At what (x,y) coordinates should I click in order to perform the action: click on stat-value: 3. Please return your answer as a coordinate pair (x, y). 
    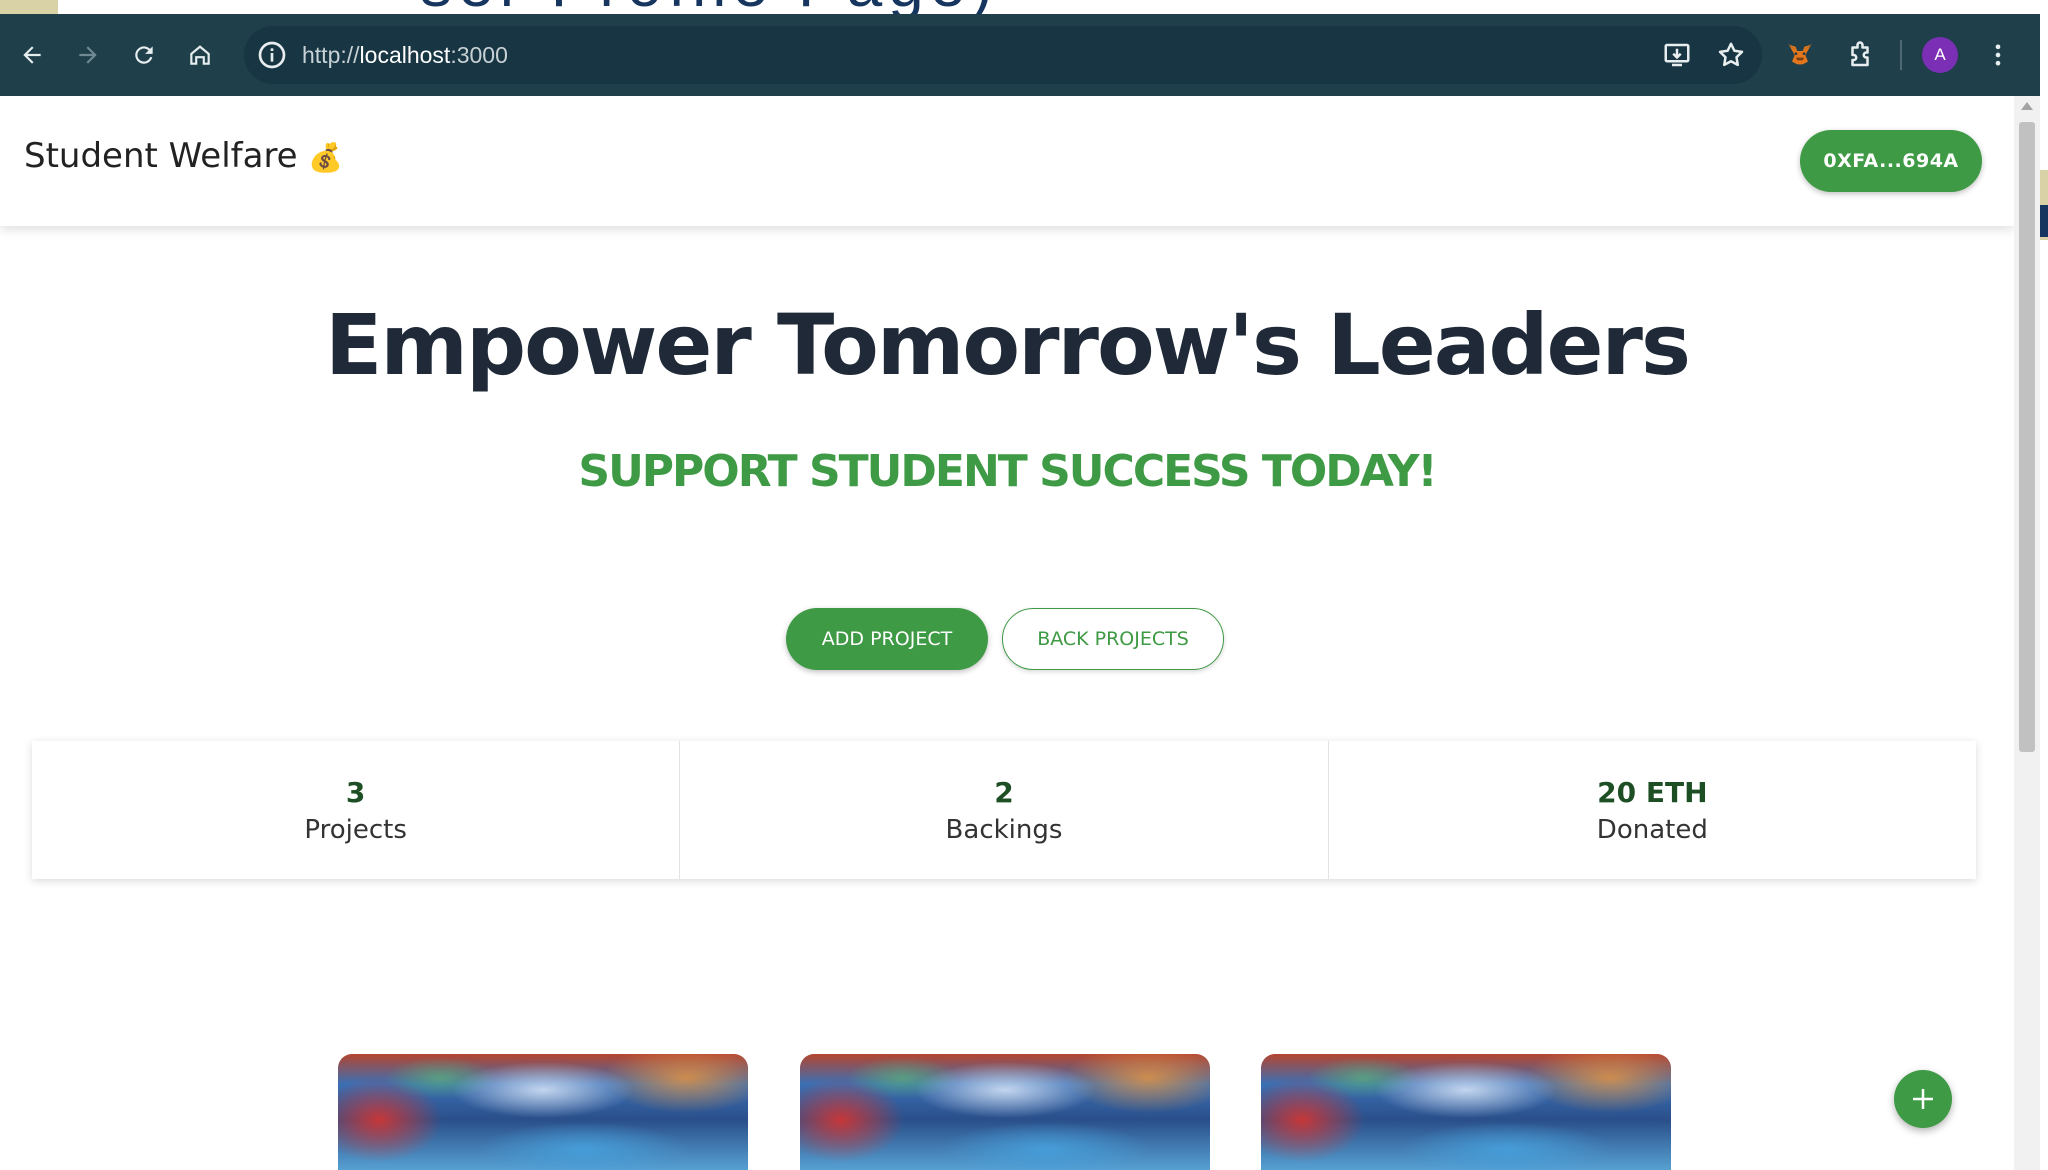
    Looking at the image, I should click on (355, 792).